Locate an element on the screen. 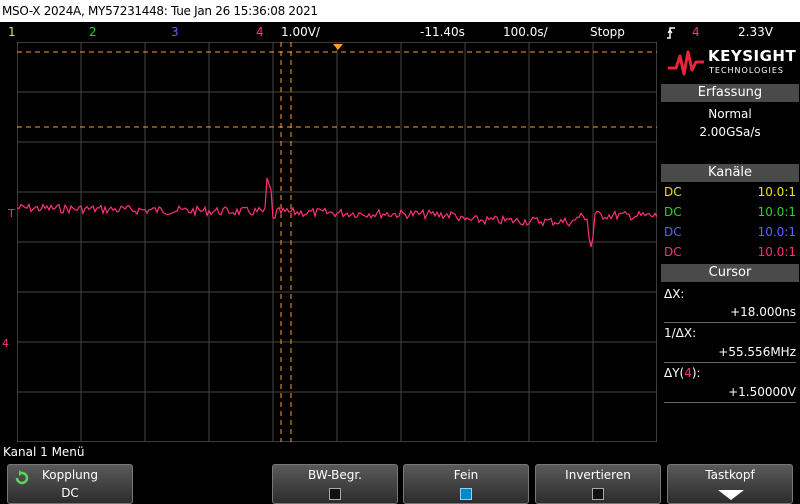 This screenshot has height=504, width=800. channel-1-probe: 10.0:1 is located at coordinates (776, 192).